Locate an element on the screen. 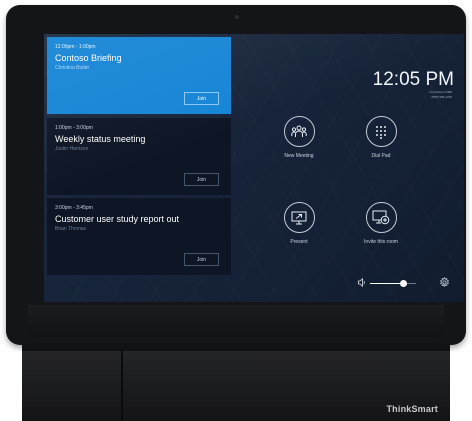  volume-slider-fill is located at coordinates (387, 283).